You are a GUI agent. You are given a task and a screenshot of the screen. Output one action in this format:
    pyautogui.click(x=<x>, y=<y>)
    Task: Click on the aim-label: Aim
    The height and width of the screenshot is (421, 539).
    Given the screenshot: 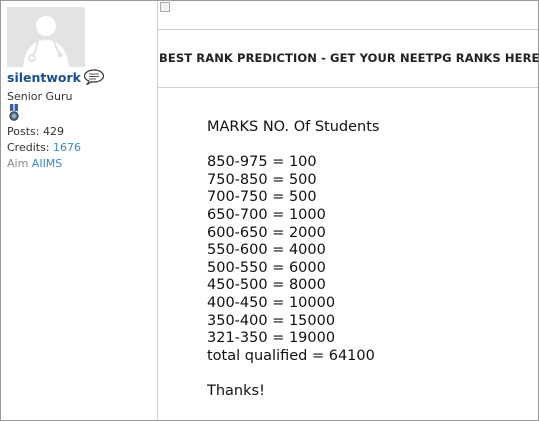 What is the action you would take?
    pyautogui.click(x=18, y=163)
    